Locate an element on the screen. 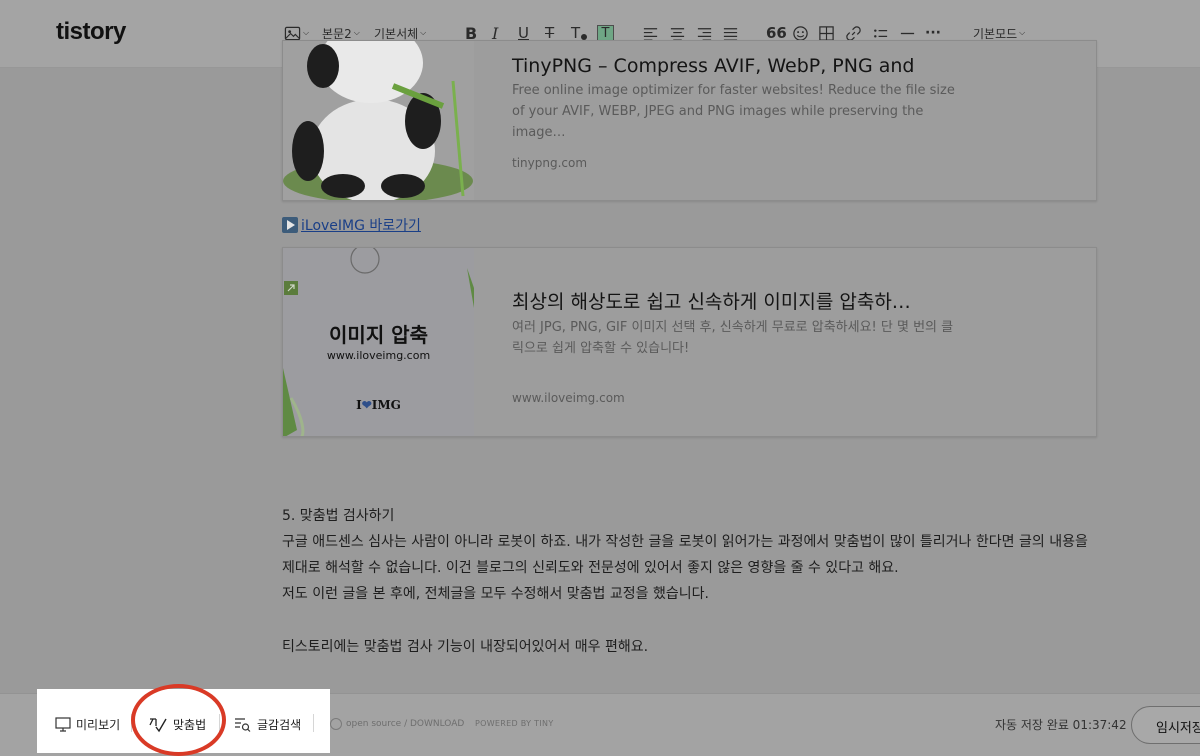 This screenshot has width=1200, height=756. align-right-icon is located at coordinates (704, 34).